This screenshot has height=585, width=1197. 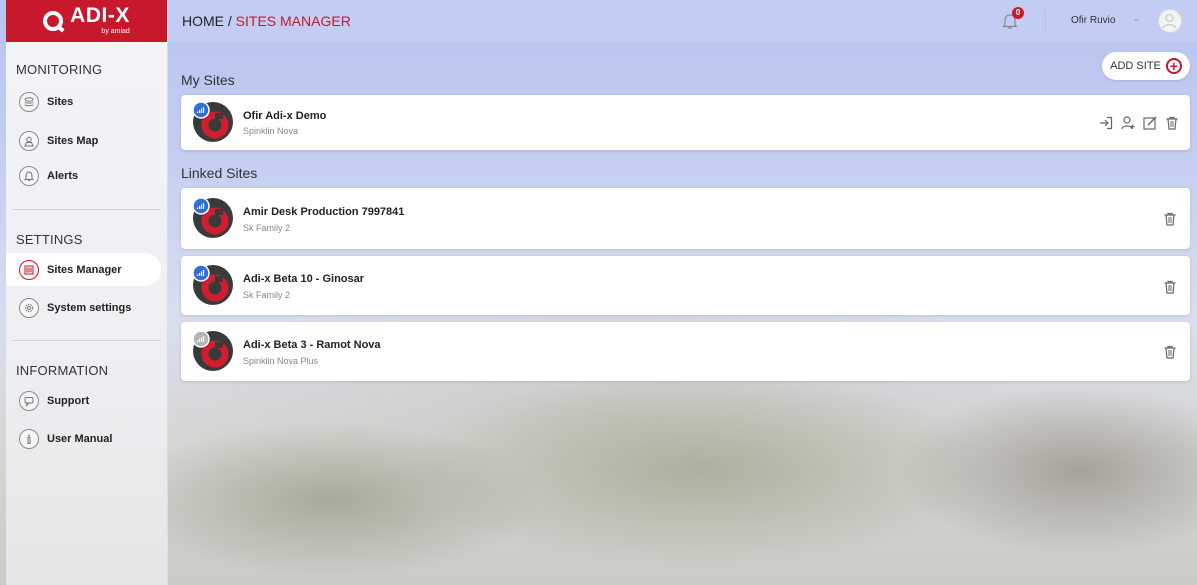 I want to click on user-name: Ofir Ruvio, so click(x=1093, y=20).